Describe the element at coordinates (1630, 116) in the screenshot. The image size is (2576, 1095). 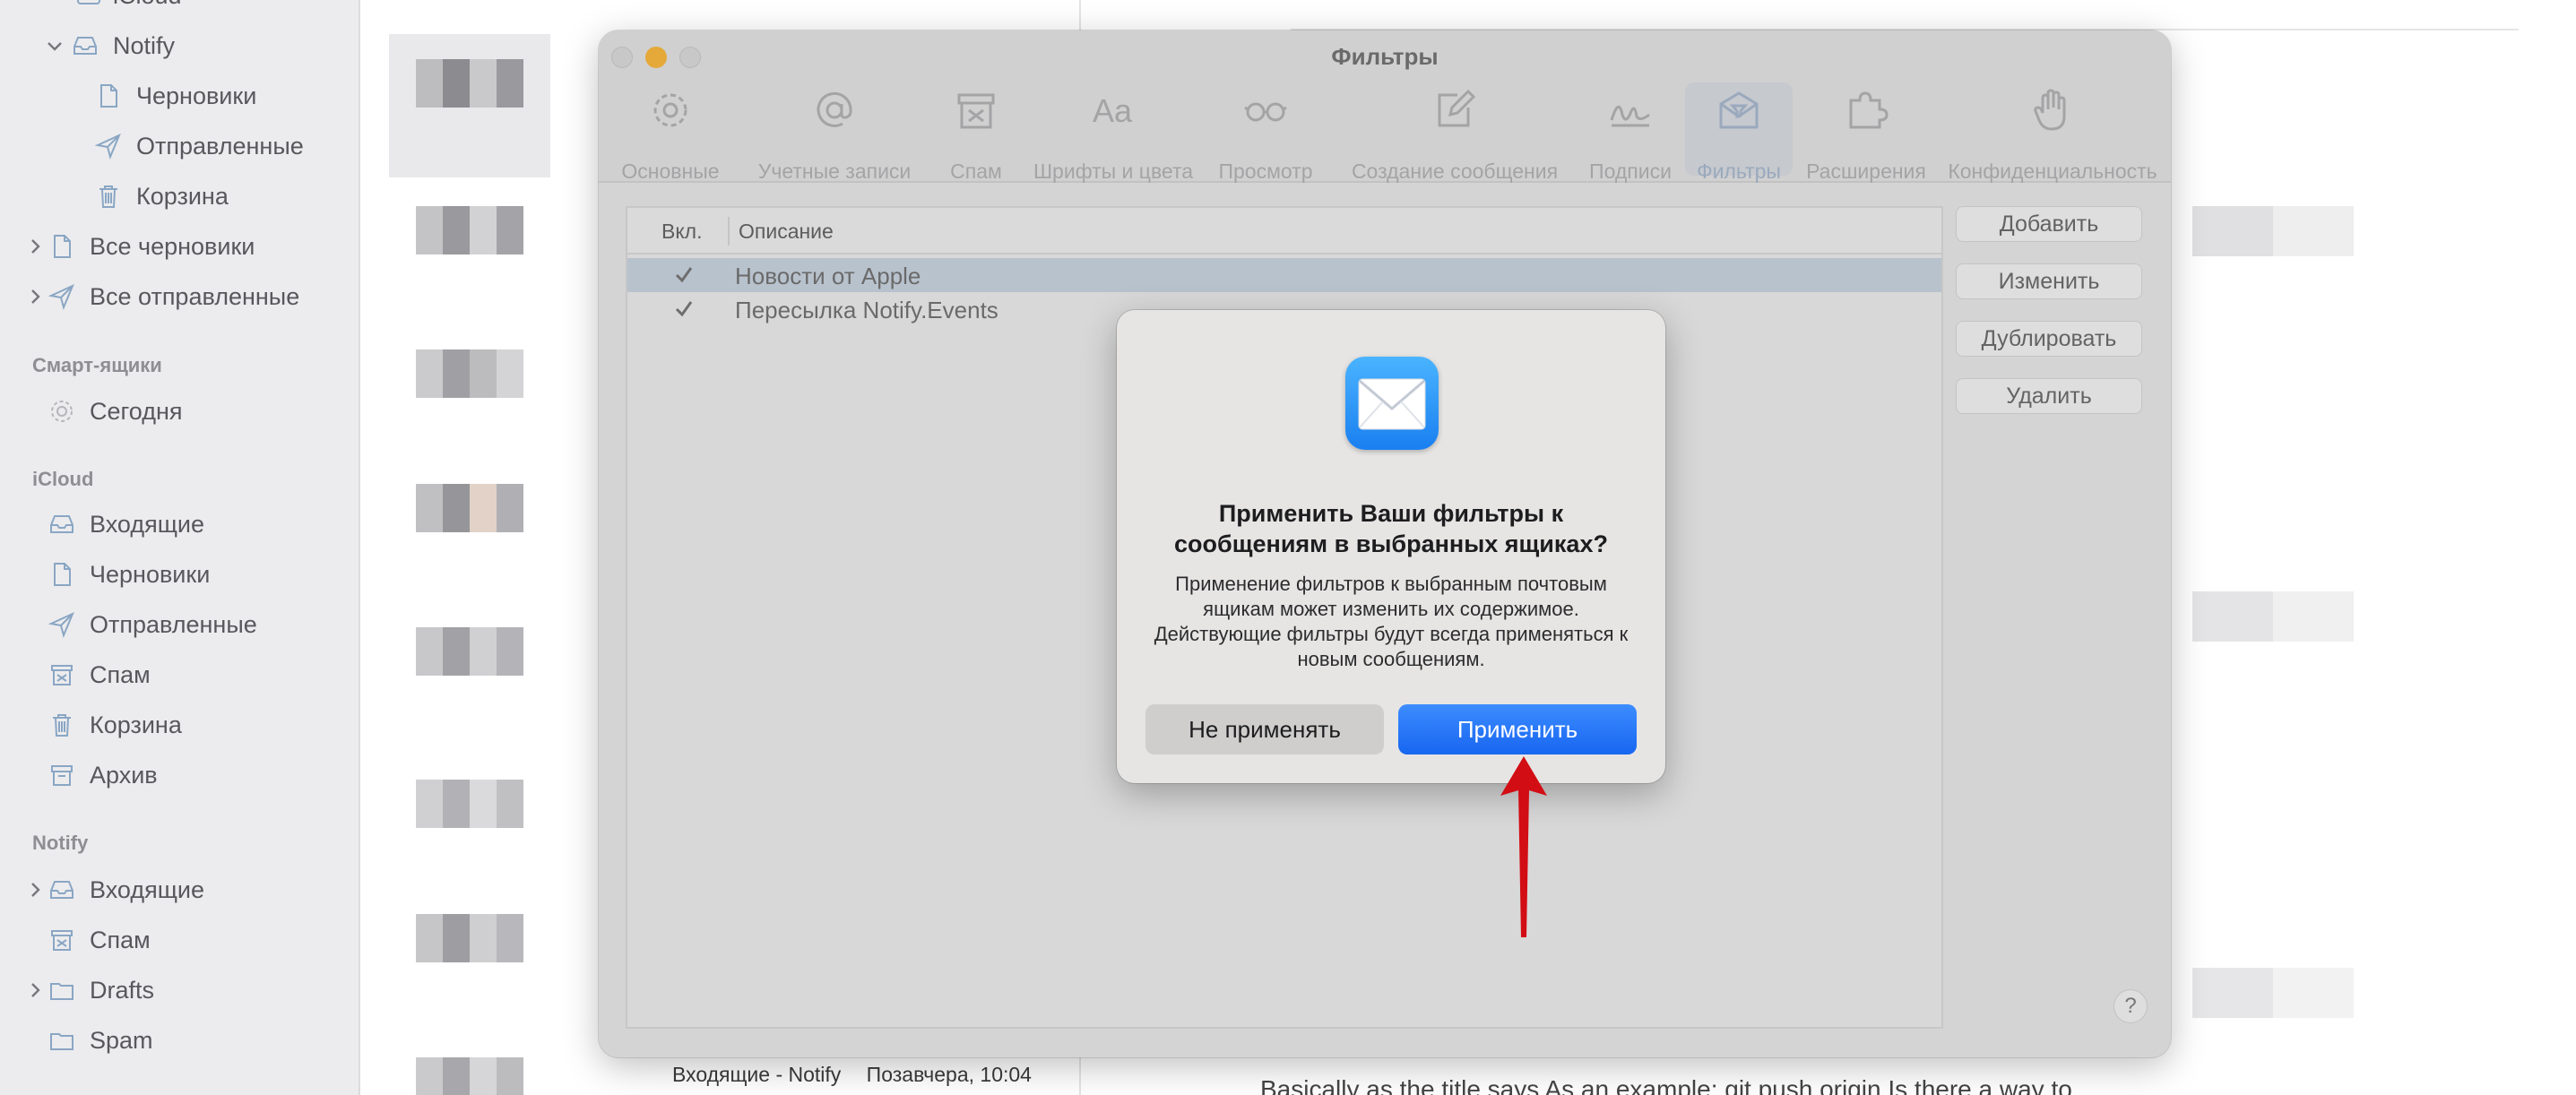
I see `signature-icon` at that location.